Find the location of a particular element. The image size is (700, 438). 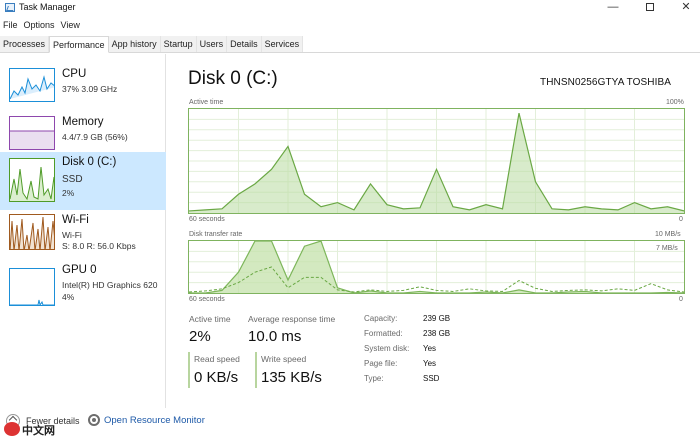

transfer-rate-graph: 7 MB/s is located at coordinates (436, 267).